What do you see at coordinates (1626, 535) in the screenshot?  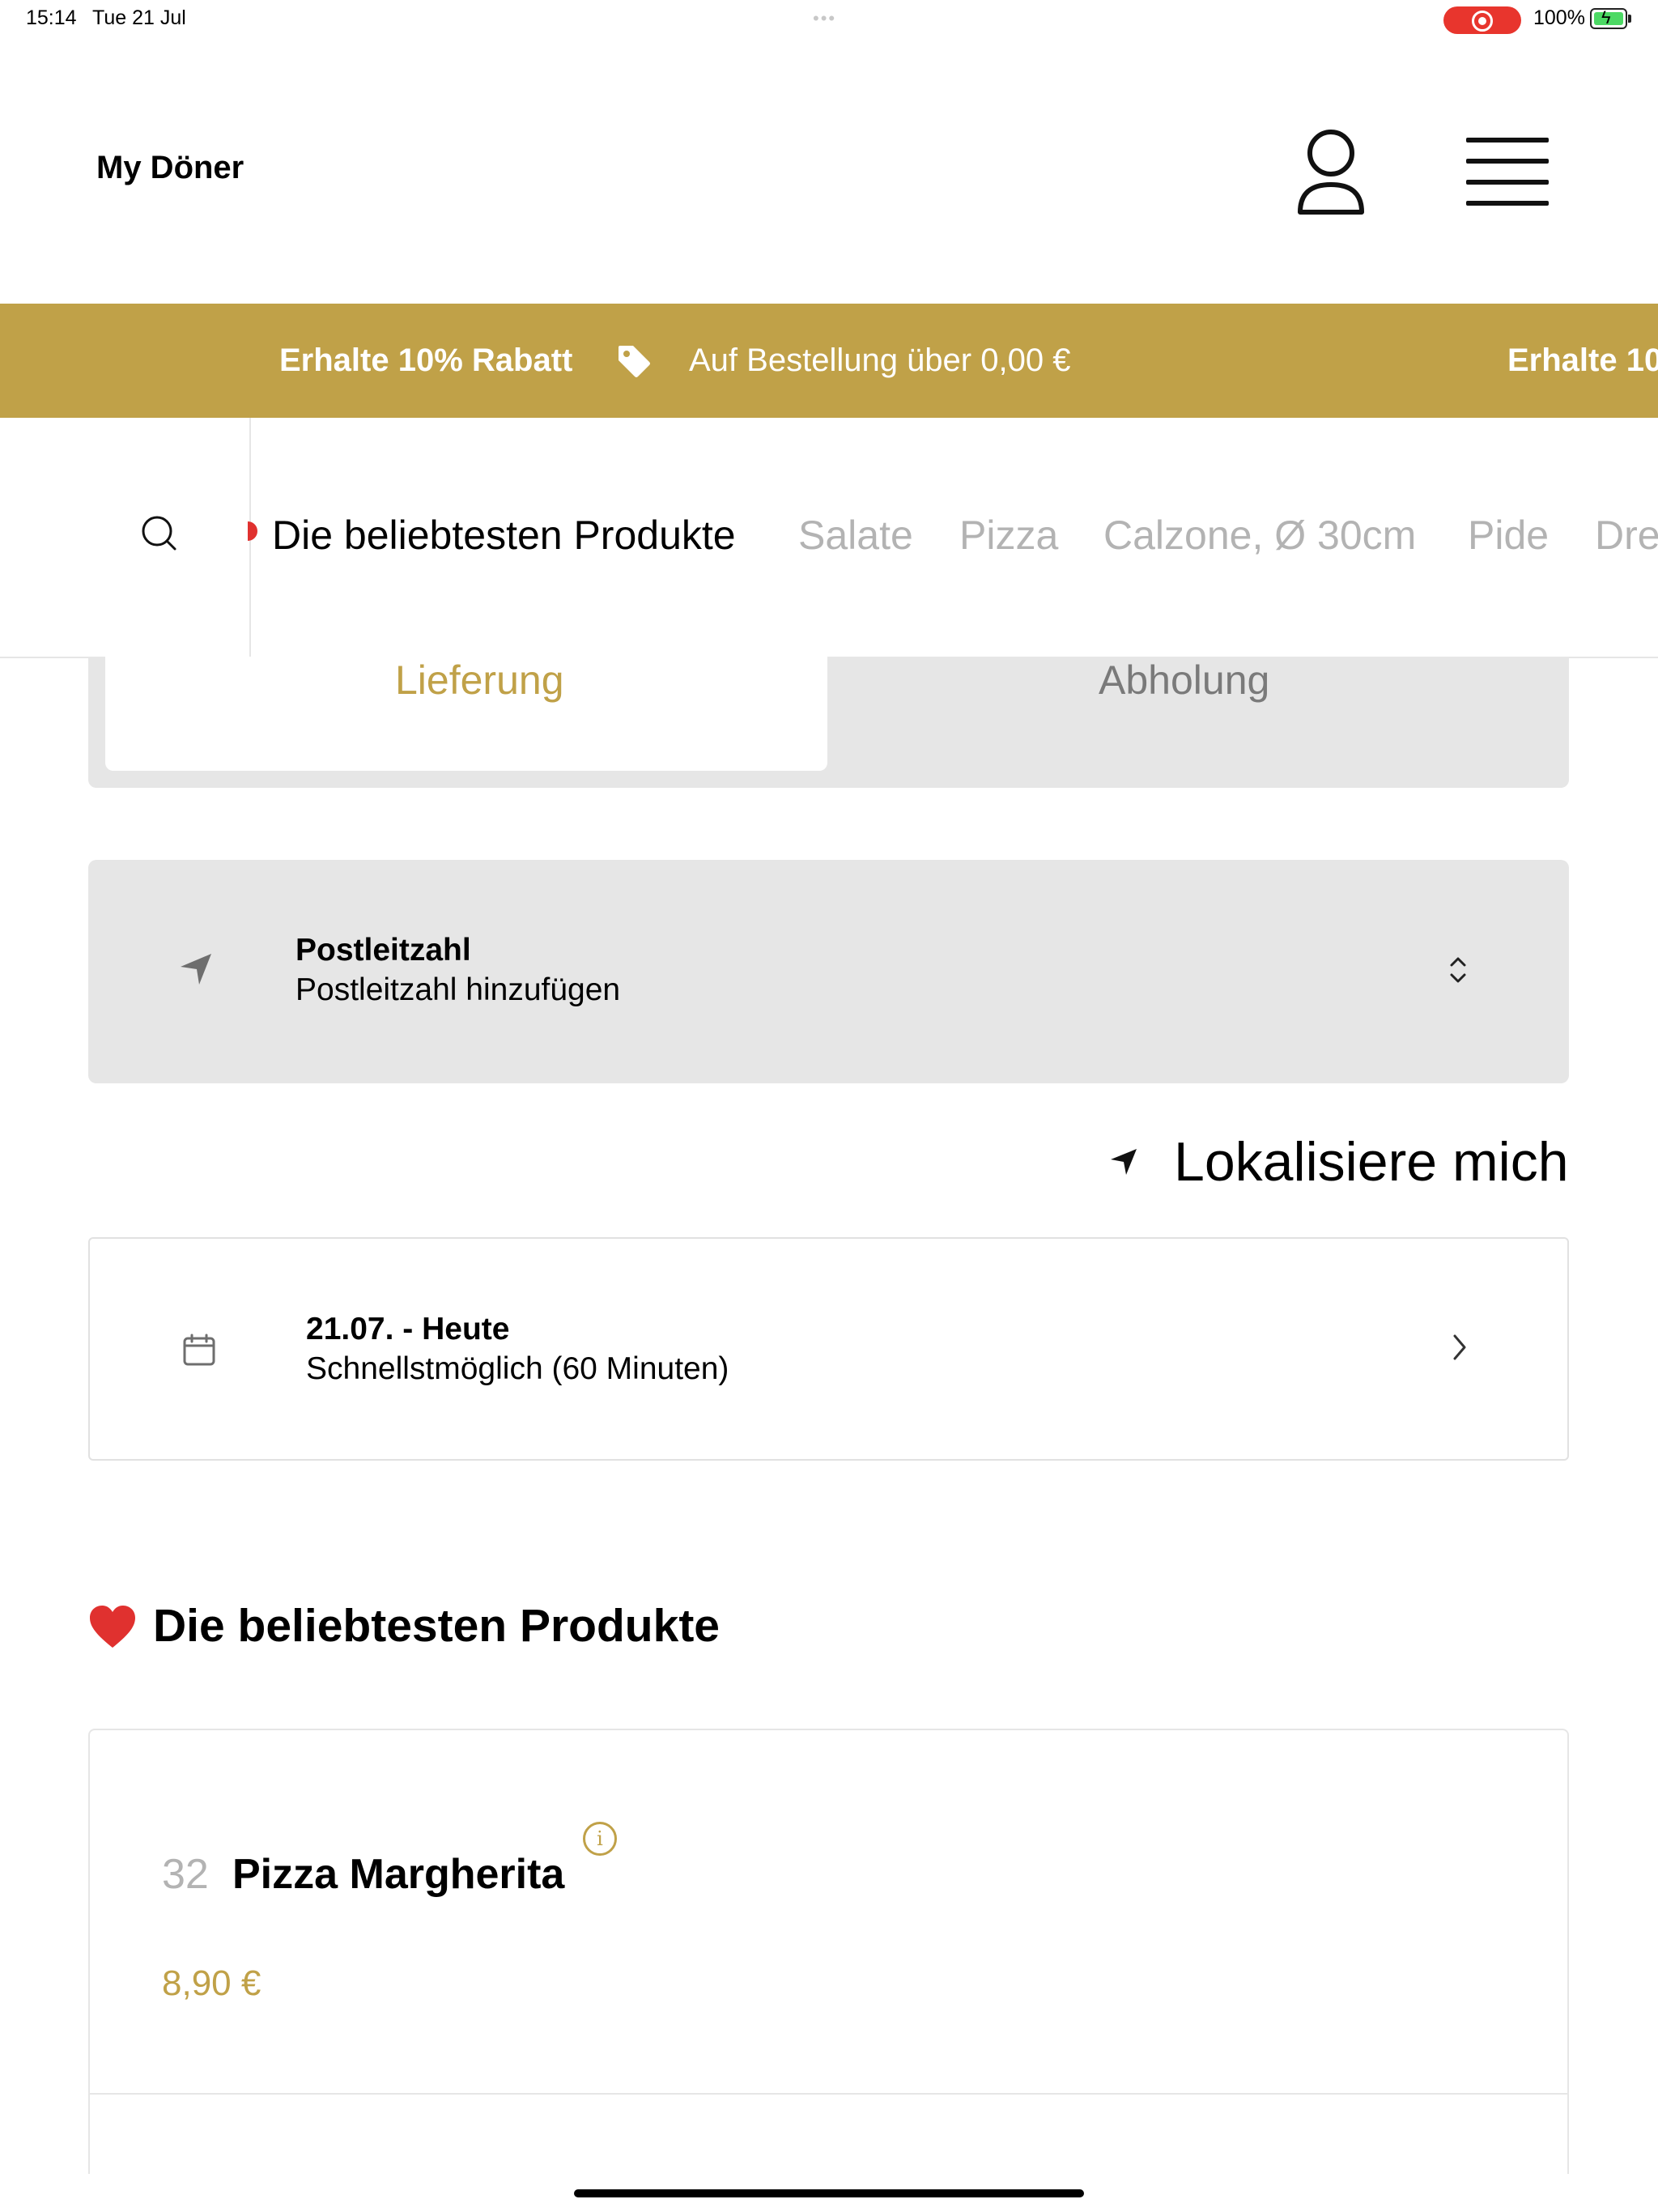 I see `category-tab-more: Dre` at bounding box center [1626, 535].